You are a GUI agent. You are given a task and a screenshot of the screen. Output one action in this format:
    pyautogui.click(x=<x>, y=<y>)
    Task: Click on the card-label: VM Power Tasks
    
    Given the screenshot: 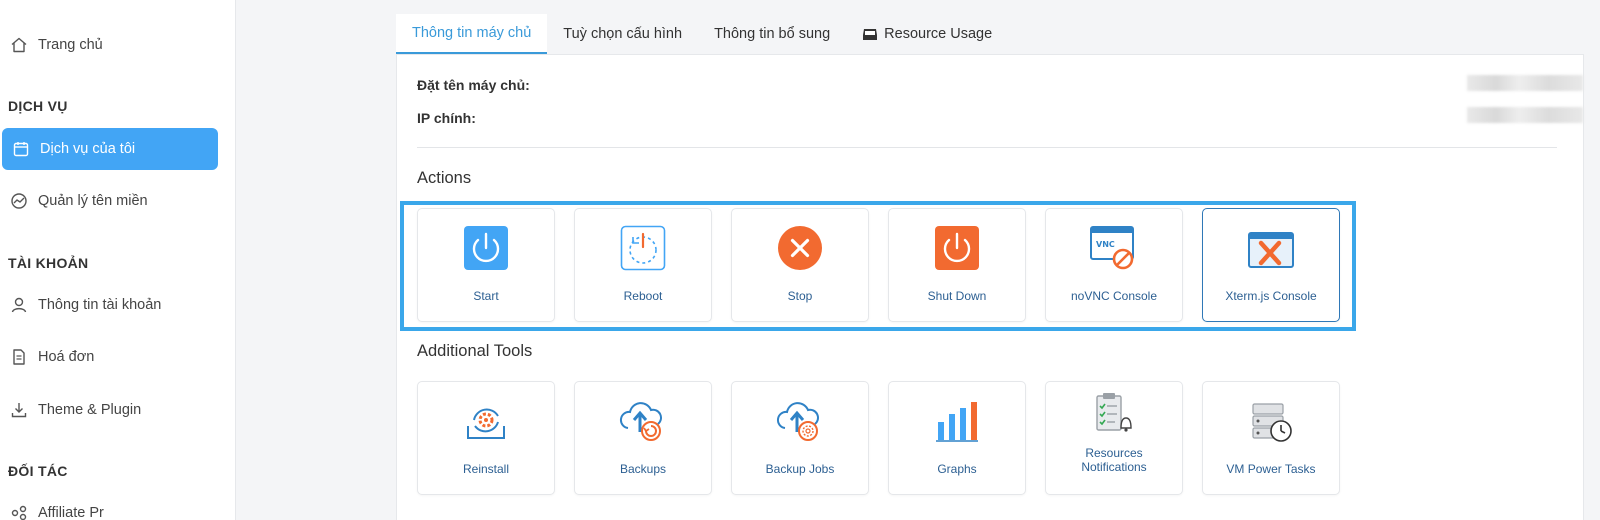 What is the action you would take?
    pyautogui.click(x=1271, y=469)
    